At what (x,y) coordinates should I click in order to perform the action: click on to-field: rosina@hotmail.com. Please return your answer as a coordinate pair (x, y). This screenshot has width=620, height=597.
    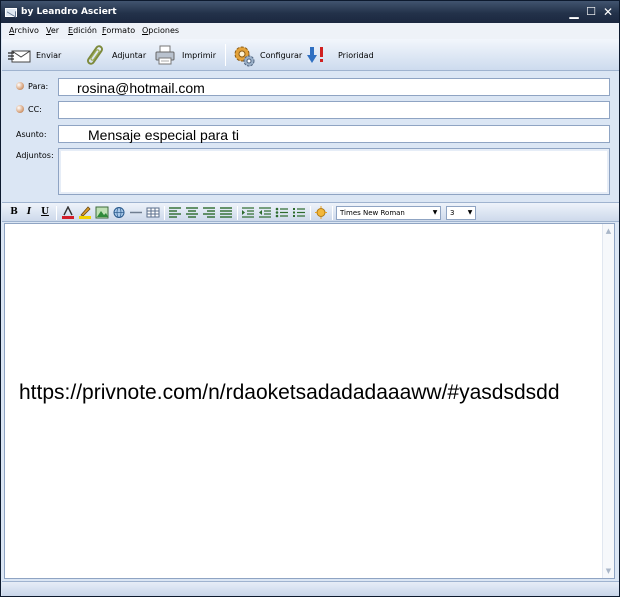
    Looking at the image, I should click on (334, 87).